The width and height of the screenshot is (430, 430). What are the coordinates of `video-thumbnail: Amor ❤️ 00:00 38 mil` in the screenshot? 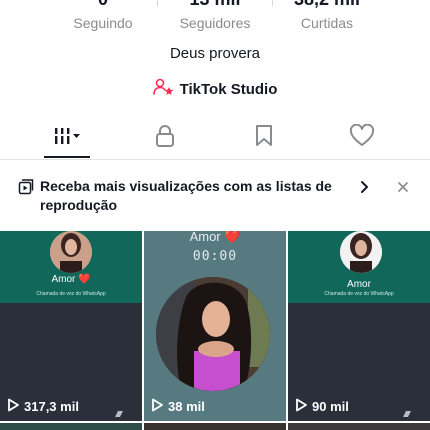 It's located at (215, 326).